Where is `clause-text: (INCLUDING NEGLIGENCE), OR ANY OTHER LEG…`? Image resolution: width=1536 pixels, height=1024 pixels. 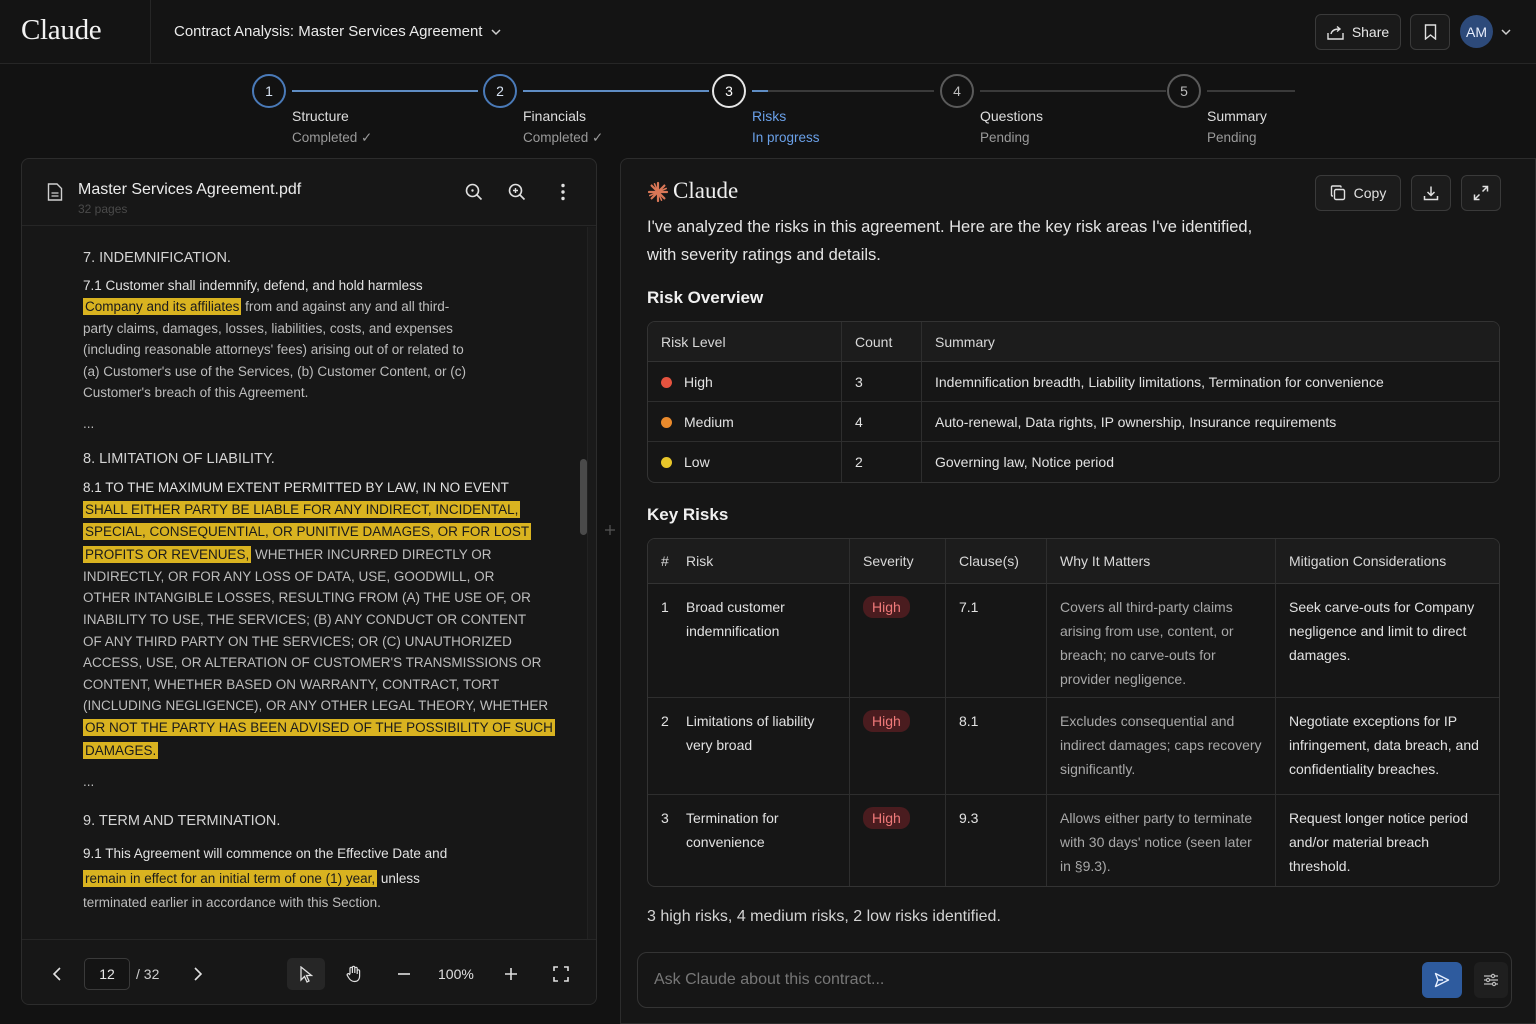
clause-text: (INCLUDING NEGLIGENCE), OR ANY OTHER LEG… is located at coordinates (316, 705).